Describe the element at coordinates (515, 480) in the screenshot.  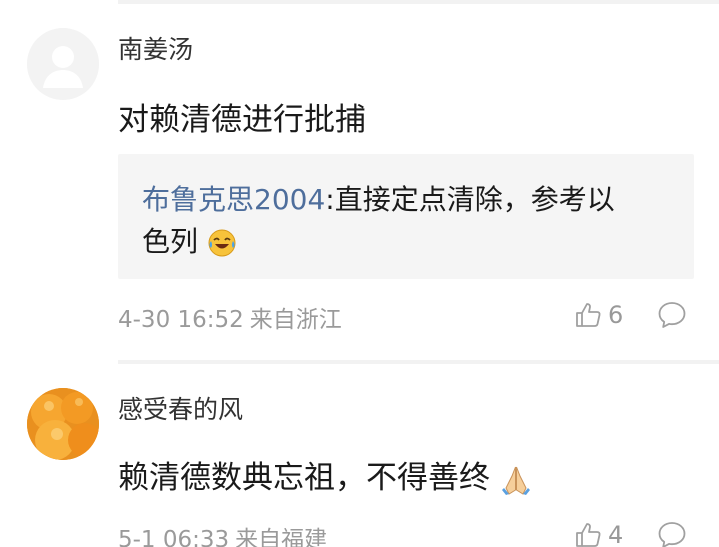
I see `praying-hands-emoji-icon` at that location.